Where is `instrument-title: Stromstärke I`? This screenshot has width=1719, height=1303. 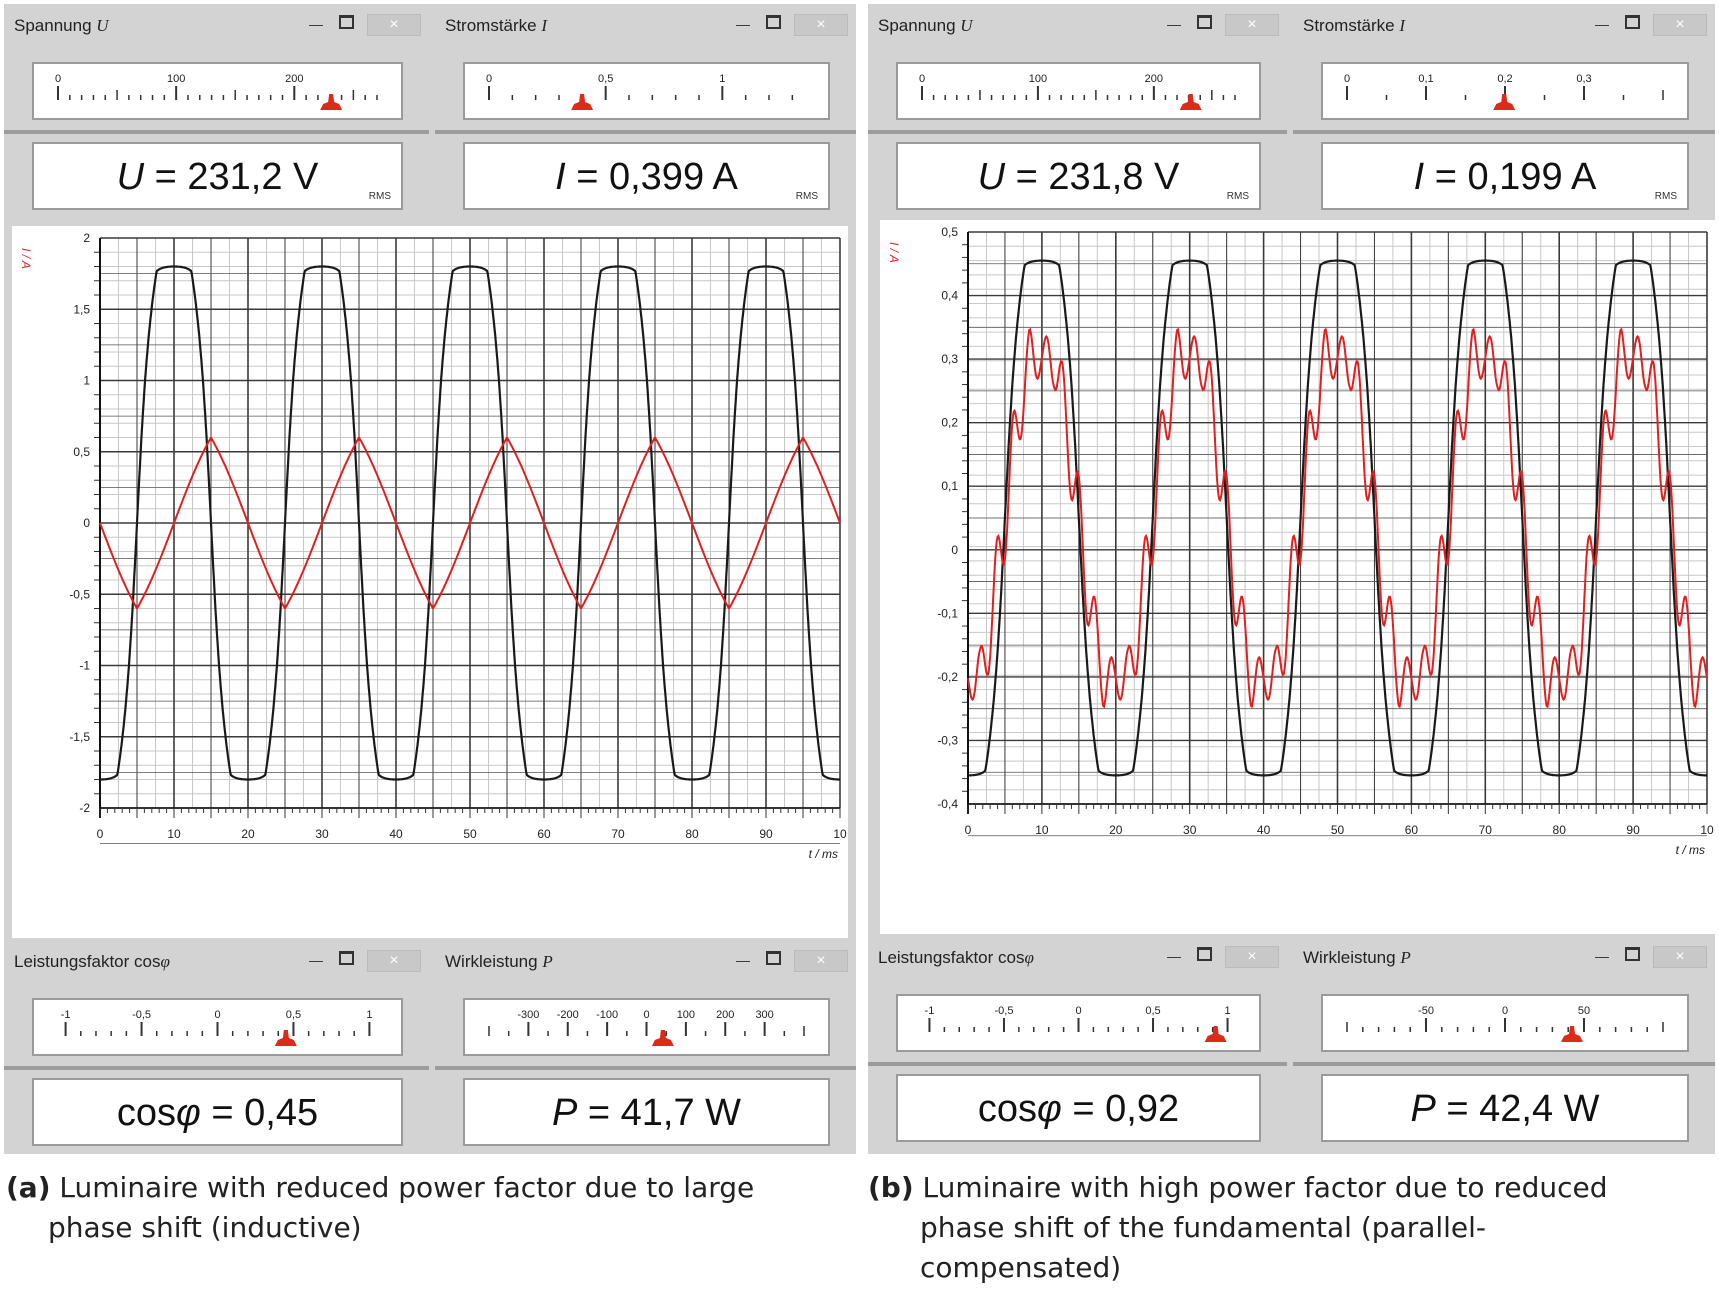
instrument-title: Stromstärke I is located at coordinates (1354, 25).